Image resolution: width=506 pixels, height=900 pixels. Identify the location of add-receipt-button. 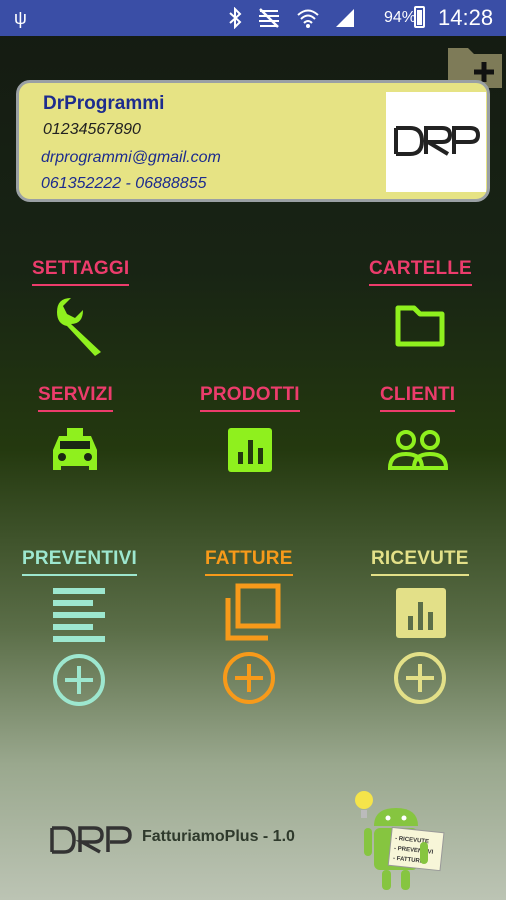
(420, 678).